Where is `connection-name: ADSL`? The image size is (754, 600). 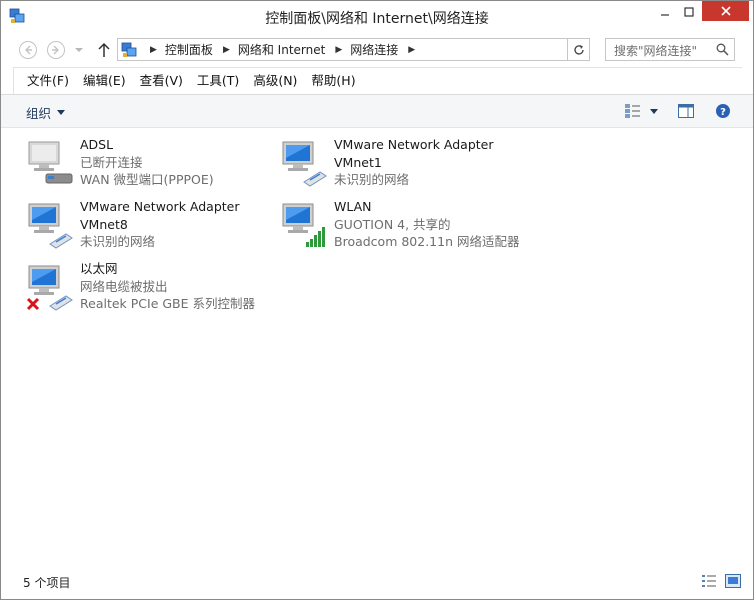 connection-name: ADSL is located at coordinates (97, 144).